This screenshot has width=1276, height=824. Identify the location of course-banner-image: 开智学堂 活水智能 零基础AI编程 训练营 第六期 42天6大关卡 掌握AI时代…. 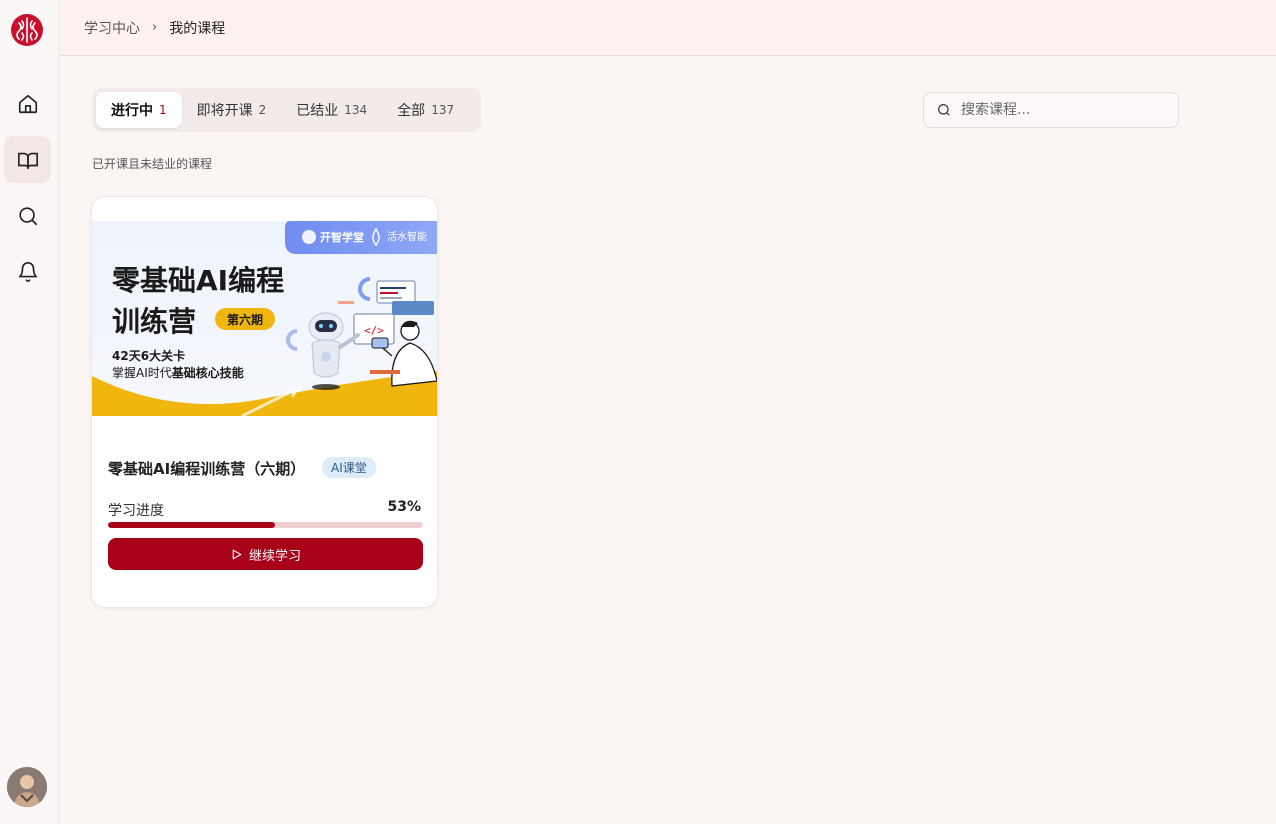
(264, 318).